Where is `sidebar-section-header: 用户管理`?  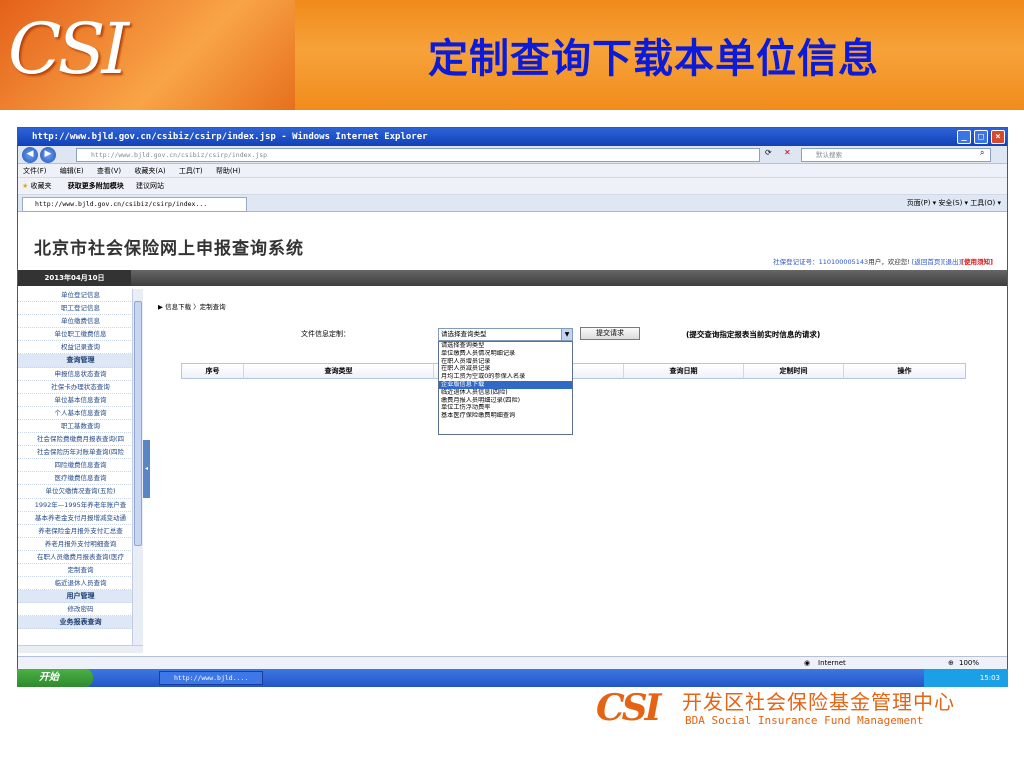 sidebar-section-header: 用户管理 is located at coordinates (80, 597).